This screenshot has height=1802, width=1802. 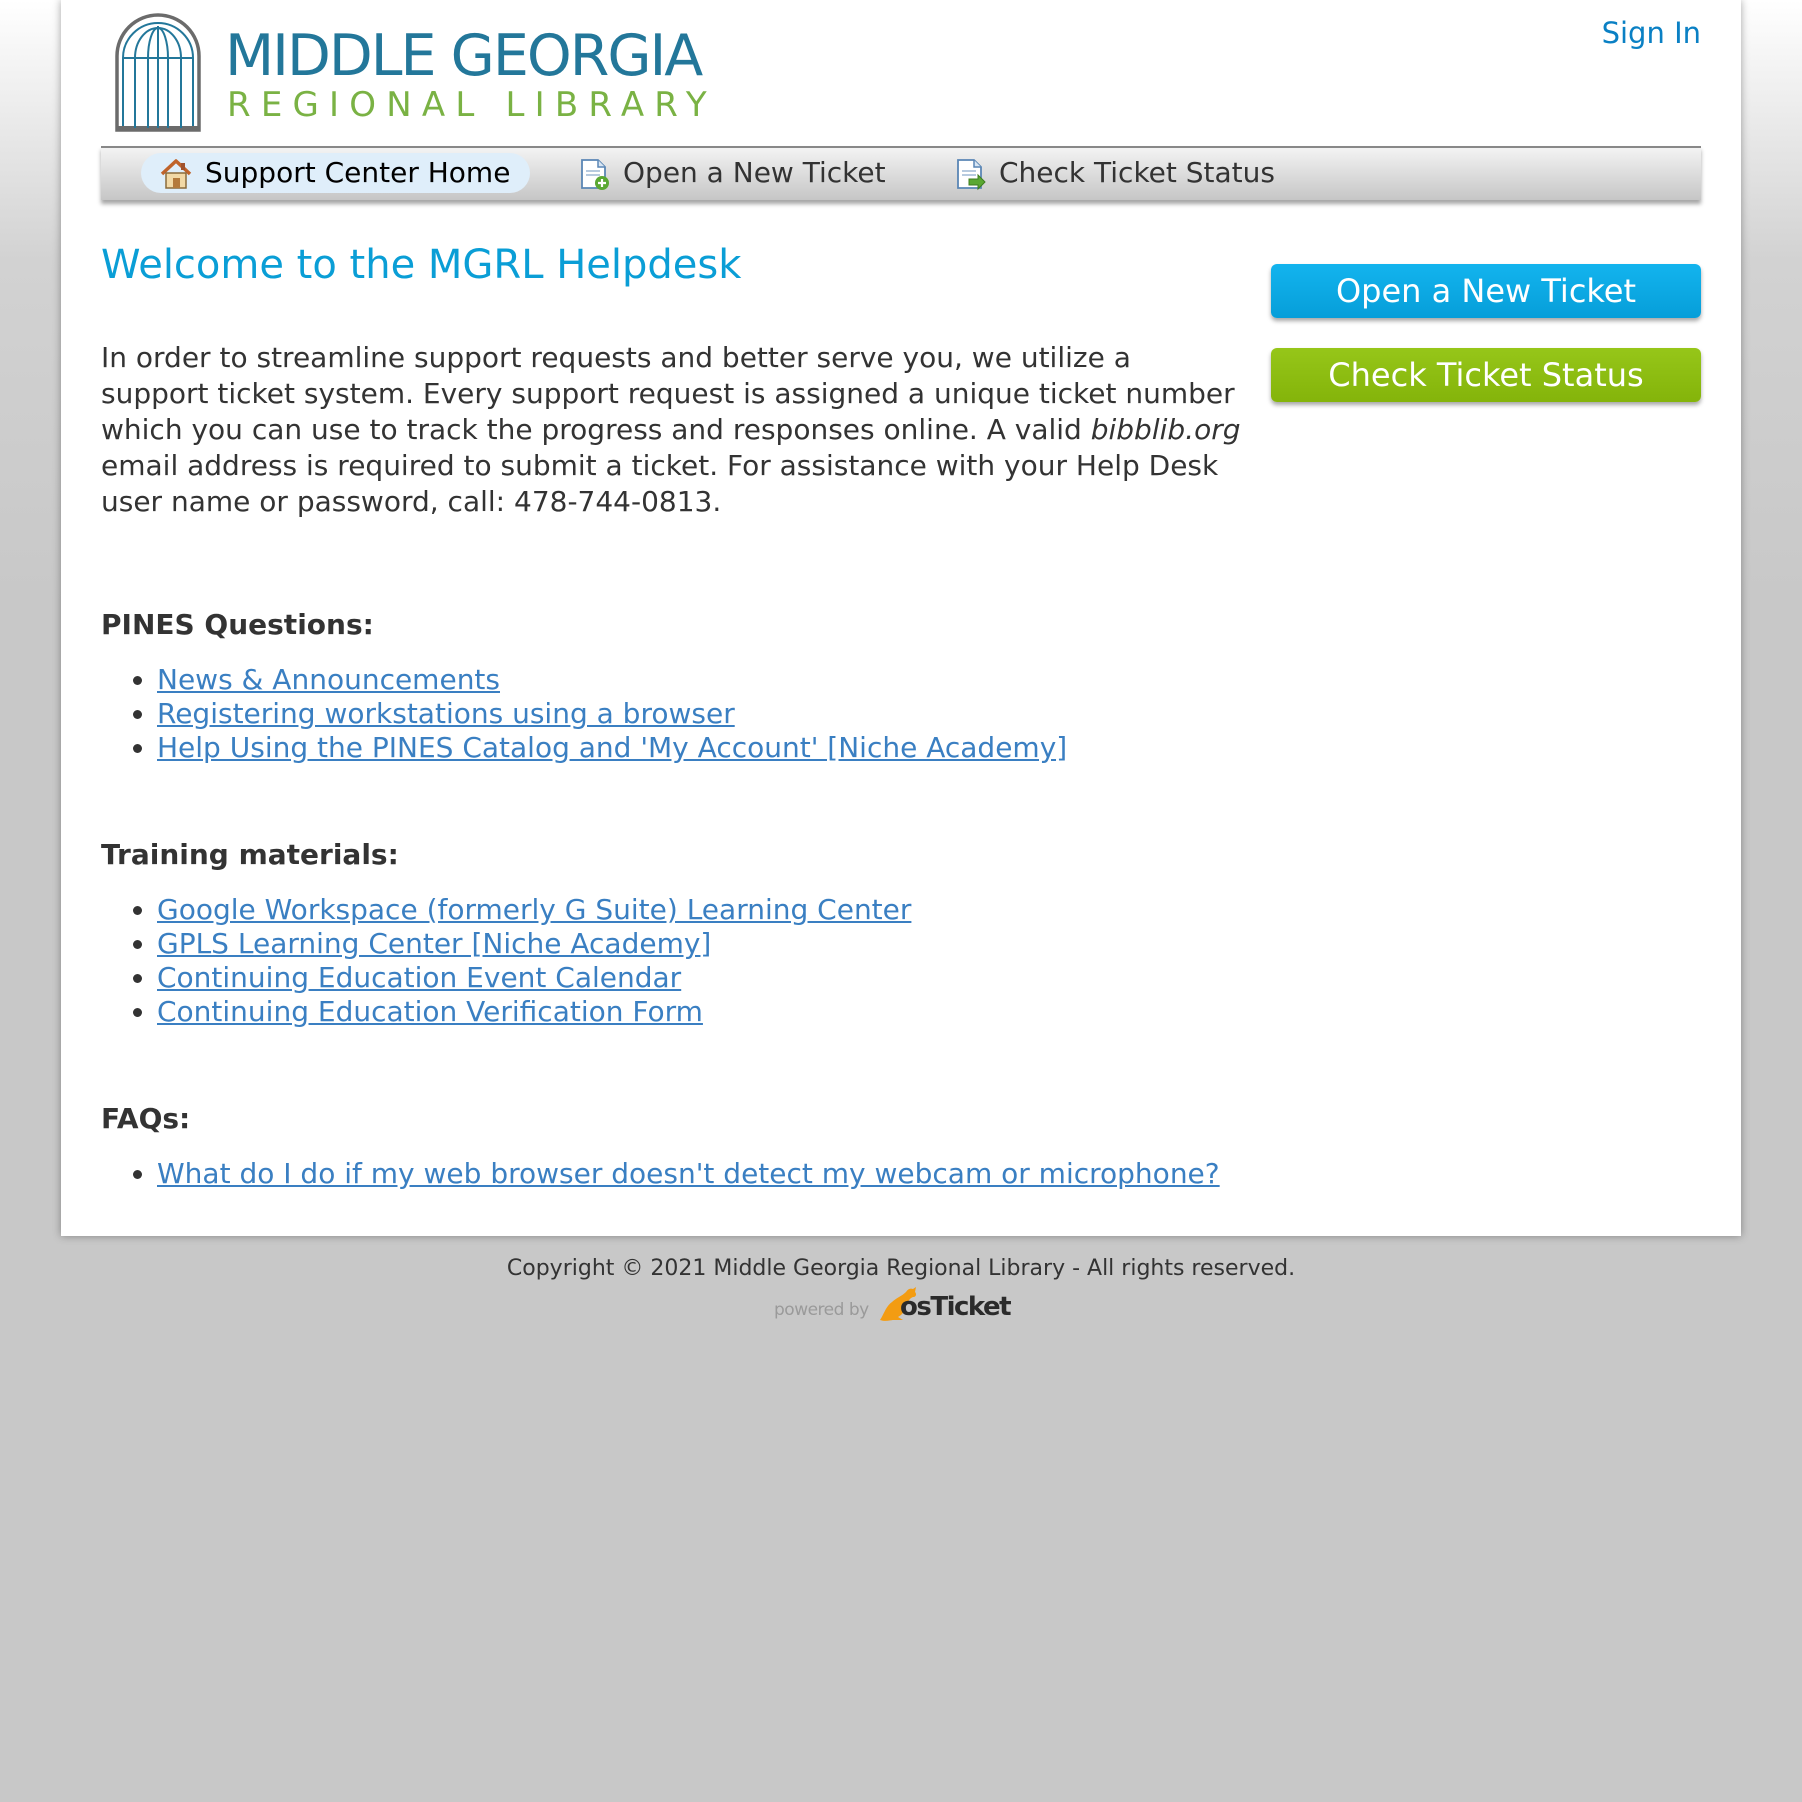 What do you see at coordinates (1486, 291) in the screenshot?
I see `open-new-ticket-button: Open a New Ticket` at bounding box center [1486, 291].